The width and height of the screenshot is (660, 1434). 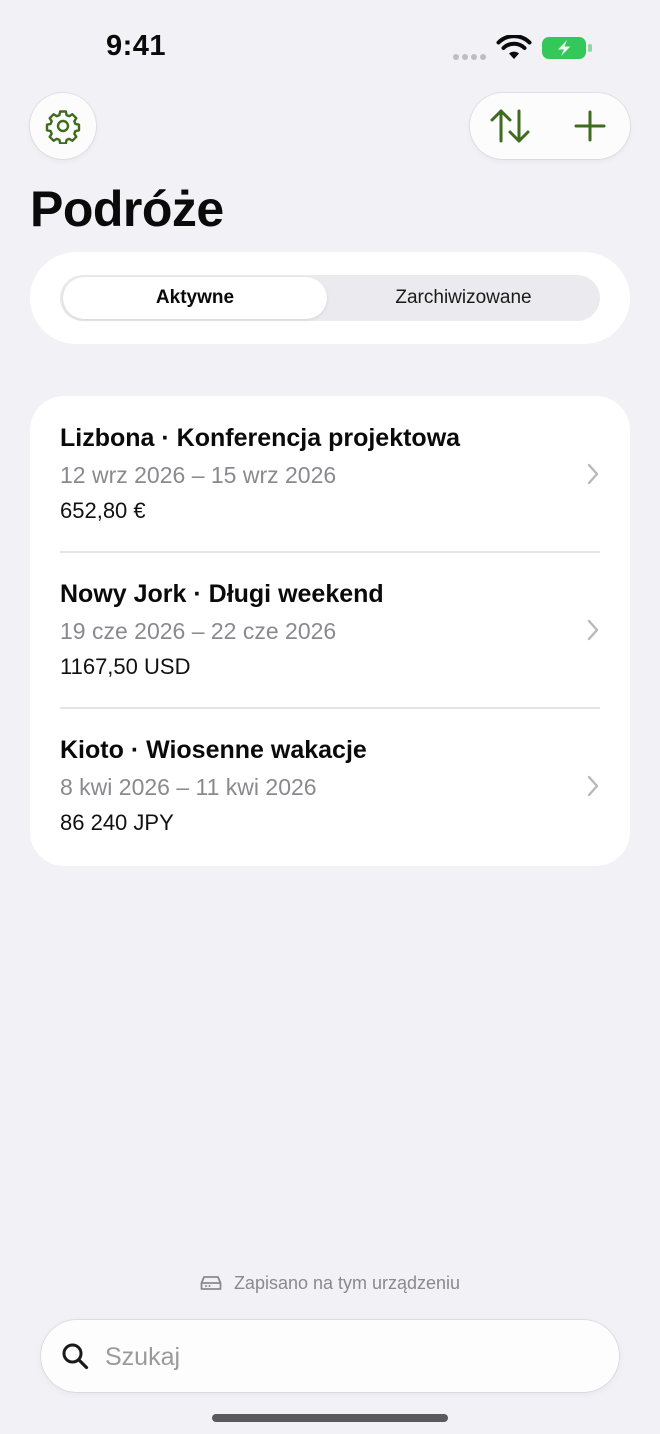 I want to click on arrow-up-down-icon, so click(x=510, y=126).